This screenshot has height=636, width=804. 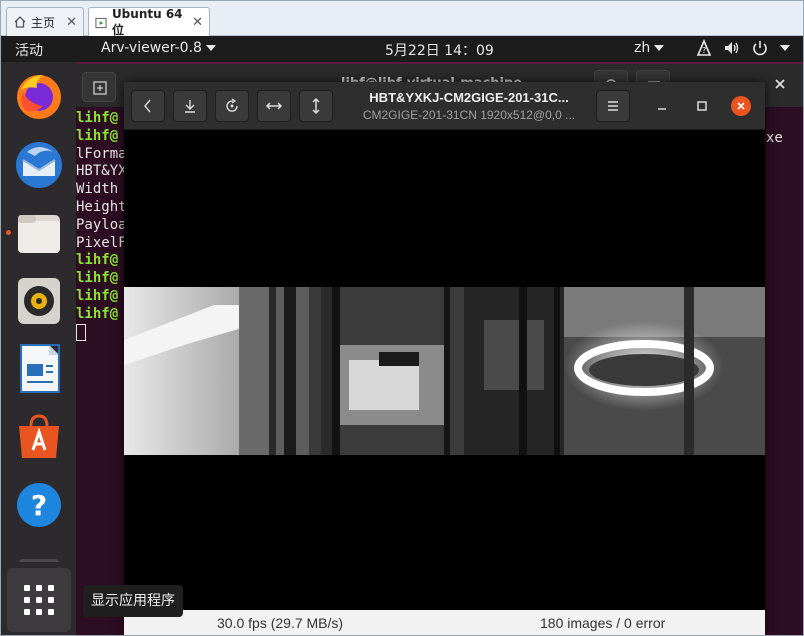 I want to click on files-launcher, so click(x=39, y=233).